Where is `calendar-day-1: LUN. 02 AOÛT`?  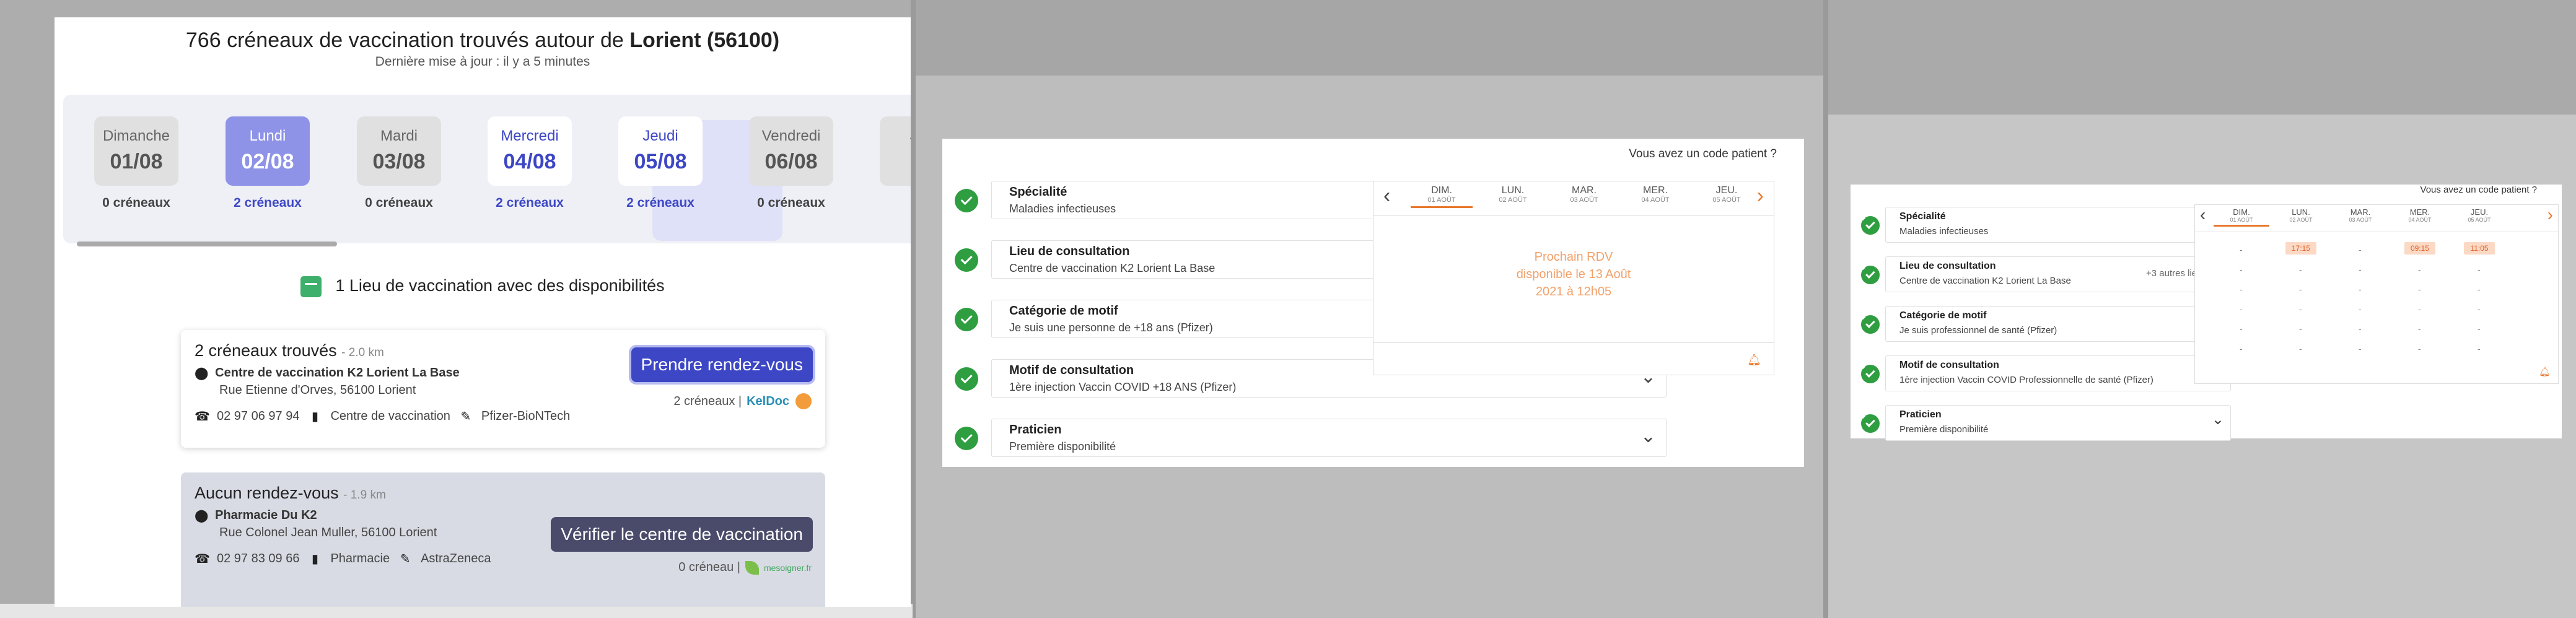 calendar-day-1: LUN. 02 AOÛT is located at coordinates (1513, 194).